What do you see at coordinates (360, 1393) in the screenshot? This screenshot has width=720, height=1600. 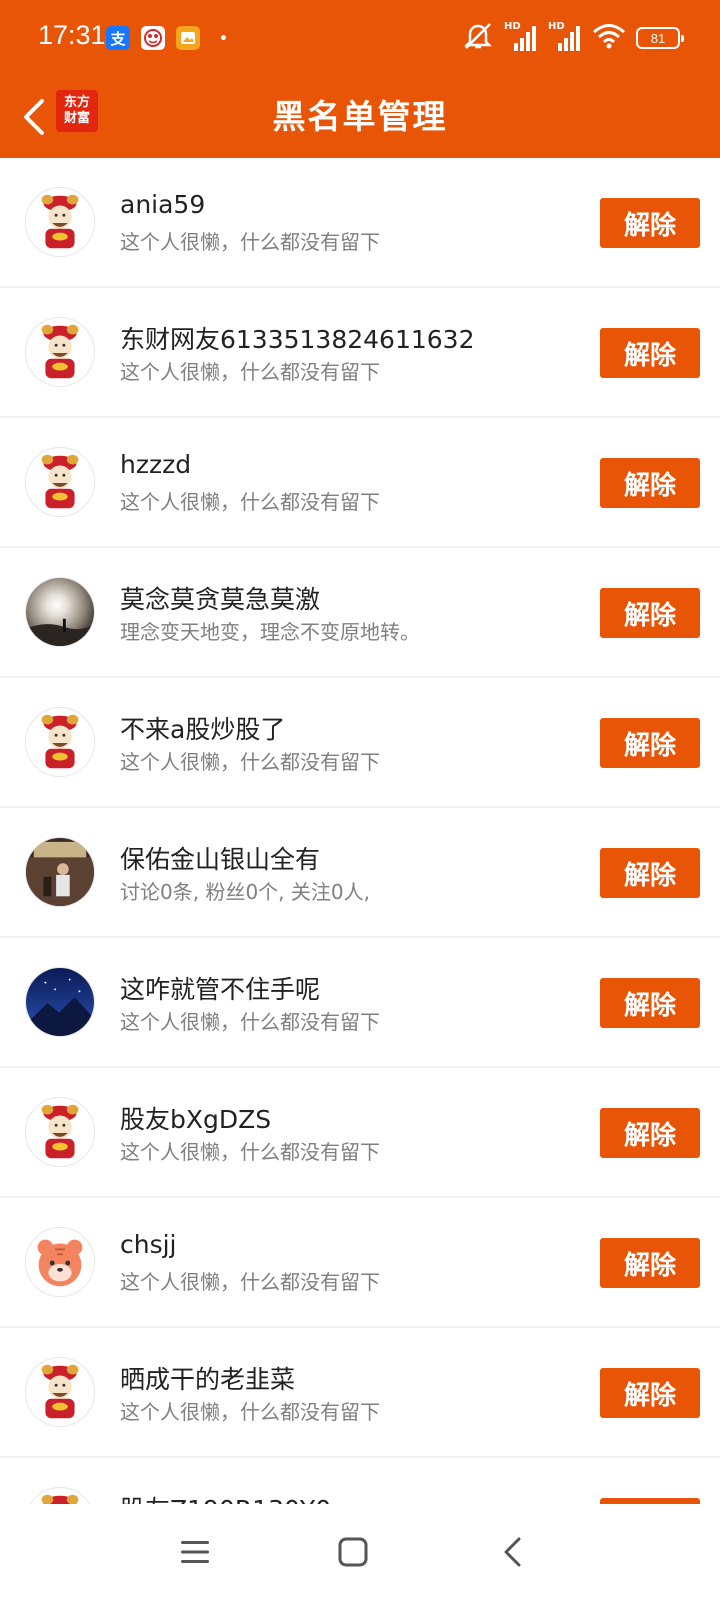 I see `blacklist-row: 晒成干的老韭菜这个人很懒，什么都没有留下 解除` at bounding box center [360, 1393].